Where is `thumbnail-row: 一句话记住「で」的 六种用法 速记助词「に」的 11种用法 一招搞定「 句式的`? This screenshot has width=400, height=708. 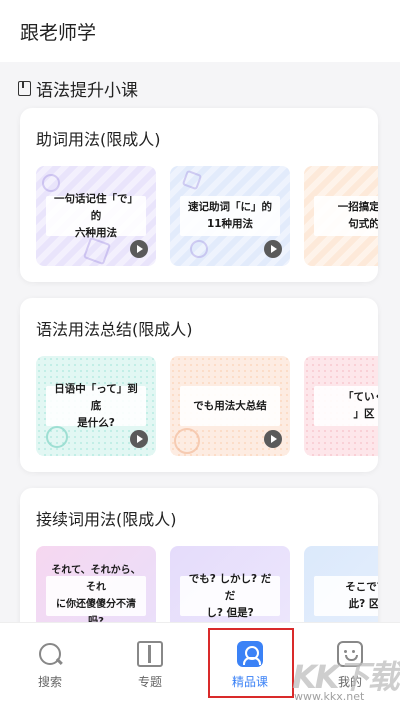 thumbnail-row: 一句话记住「で」的 六种用法 速记助词「に」的 11种用法 一招搞定「 句式的 is located at coordinates (207, 216).